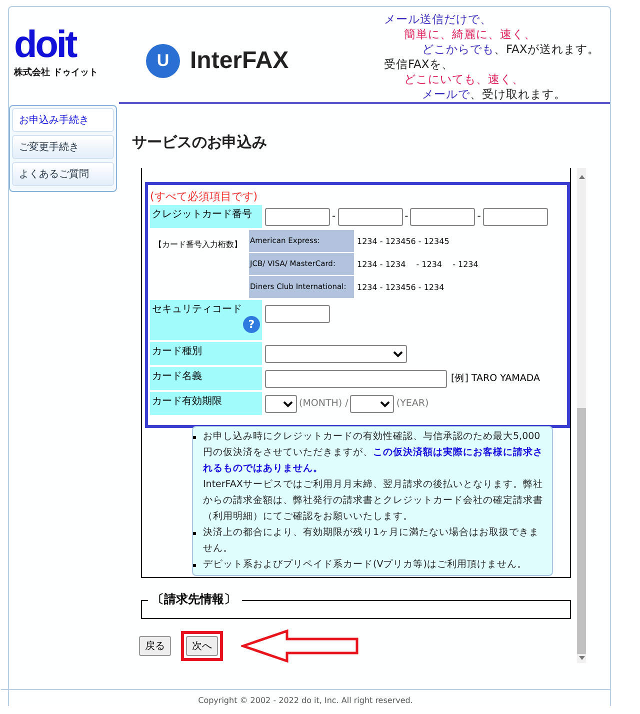 This screenshot has height=714, width=640. I want to click on slogan-text: どこからでも, so click(458, 49).